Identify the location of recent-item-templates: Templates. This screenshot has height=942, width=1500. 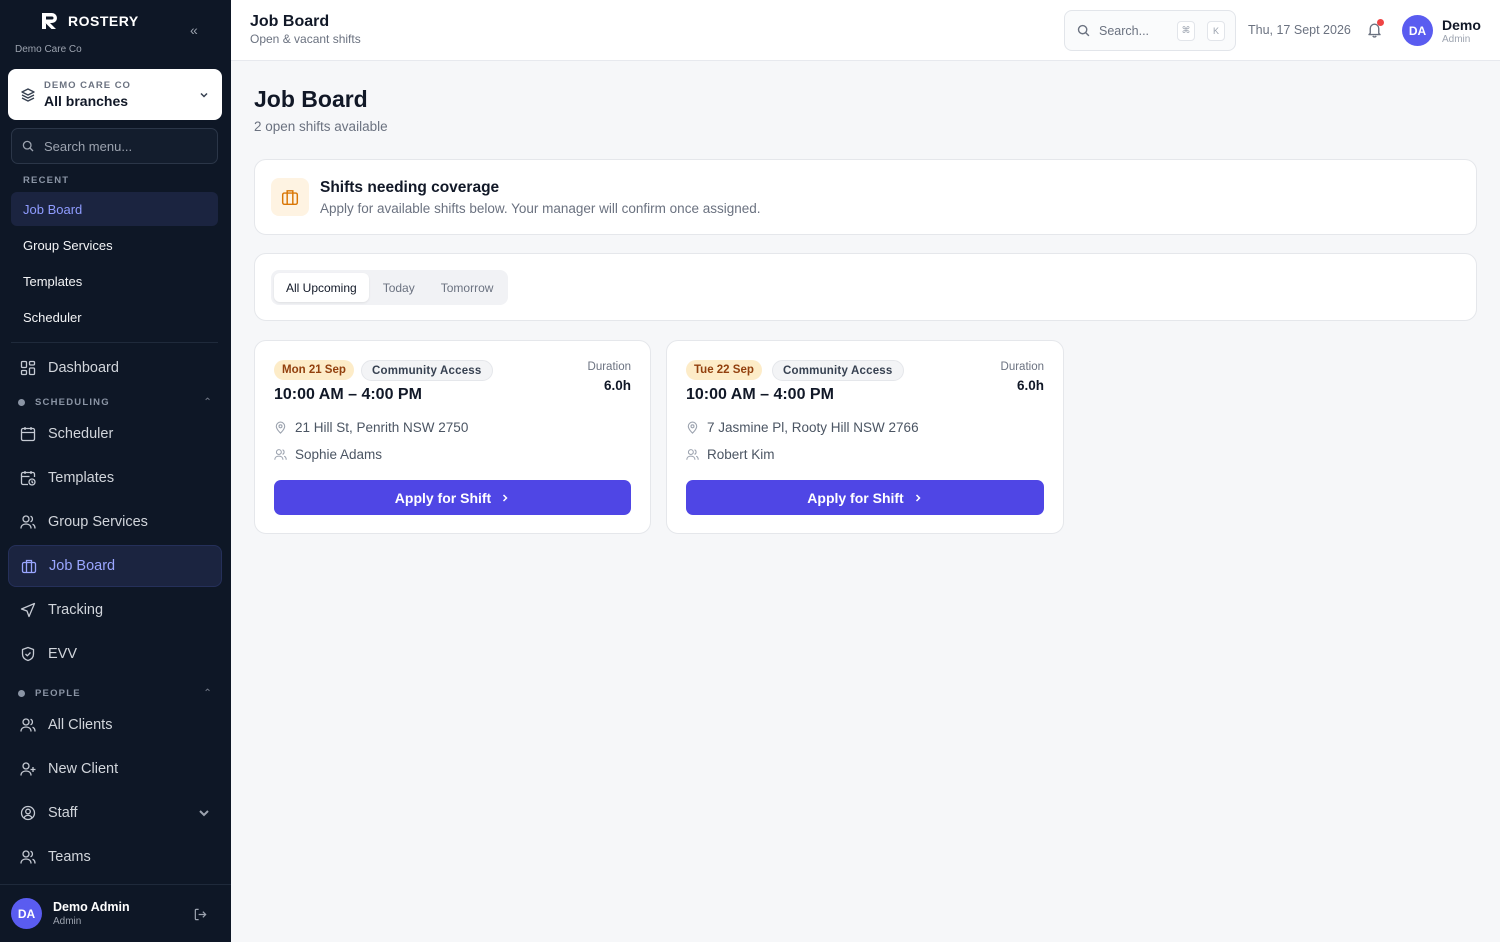
(114, 281).